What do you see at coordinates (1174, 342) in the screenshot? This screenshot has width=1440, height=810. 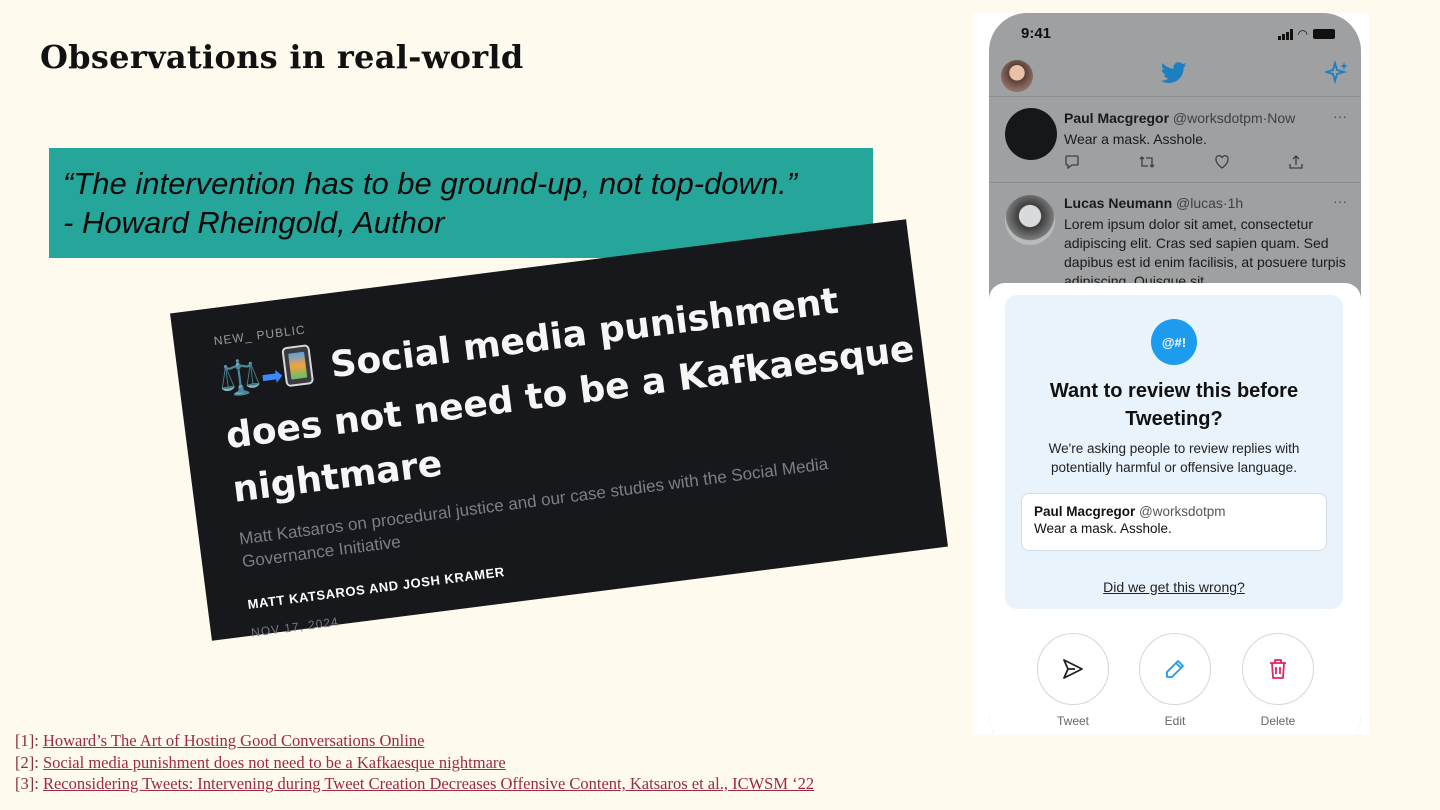 I see `offensive-language-badge: @#!` at bounding box center [1174, 342].